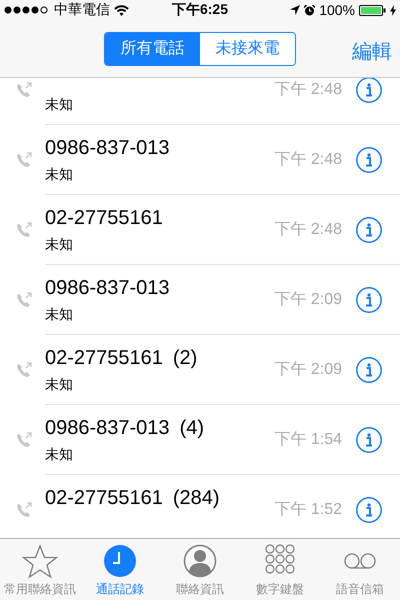 The width and height of the screenshot is (400, 600). Describe the element at coordinates (152, 48) in the screenshot. I see `filter-segment: 所有電話` at that location.